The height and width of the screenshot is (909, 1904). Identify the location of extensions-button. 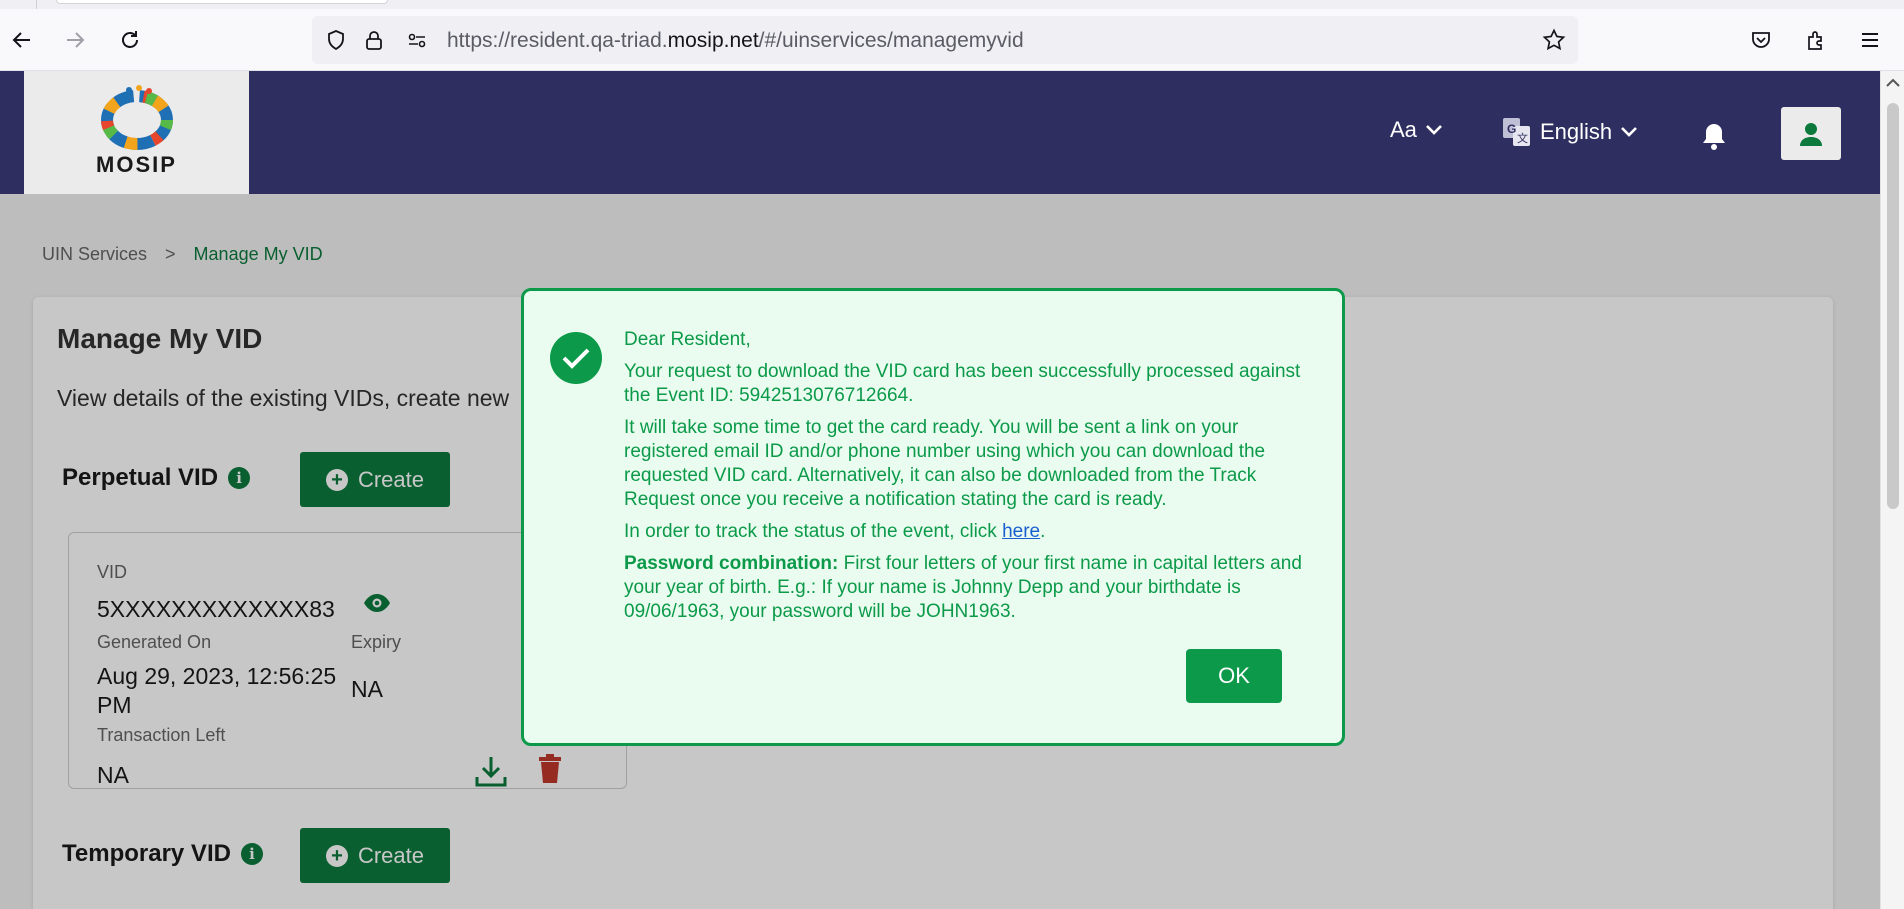
(1816, 40).